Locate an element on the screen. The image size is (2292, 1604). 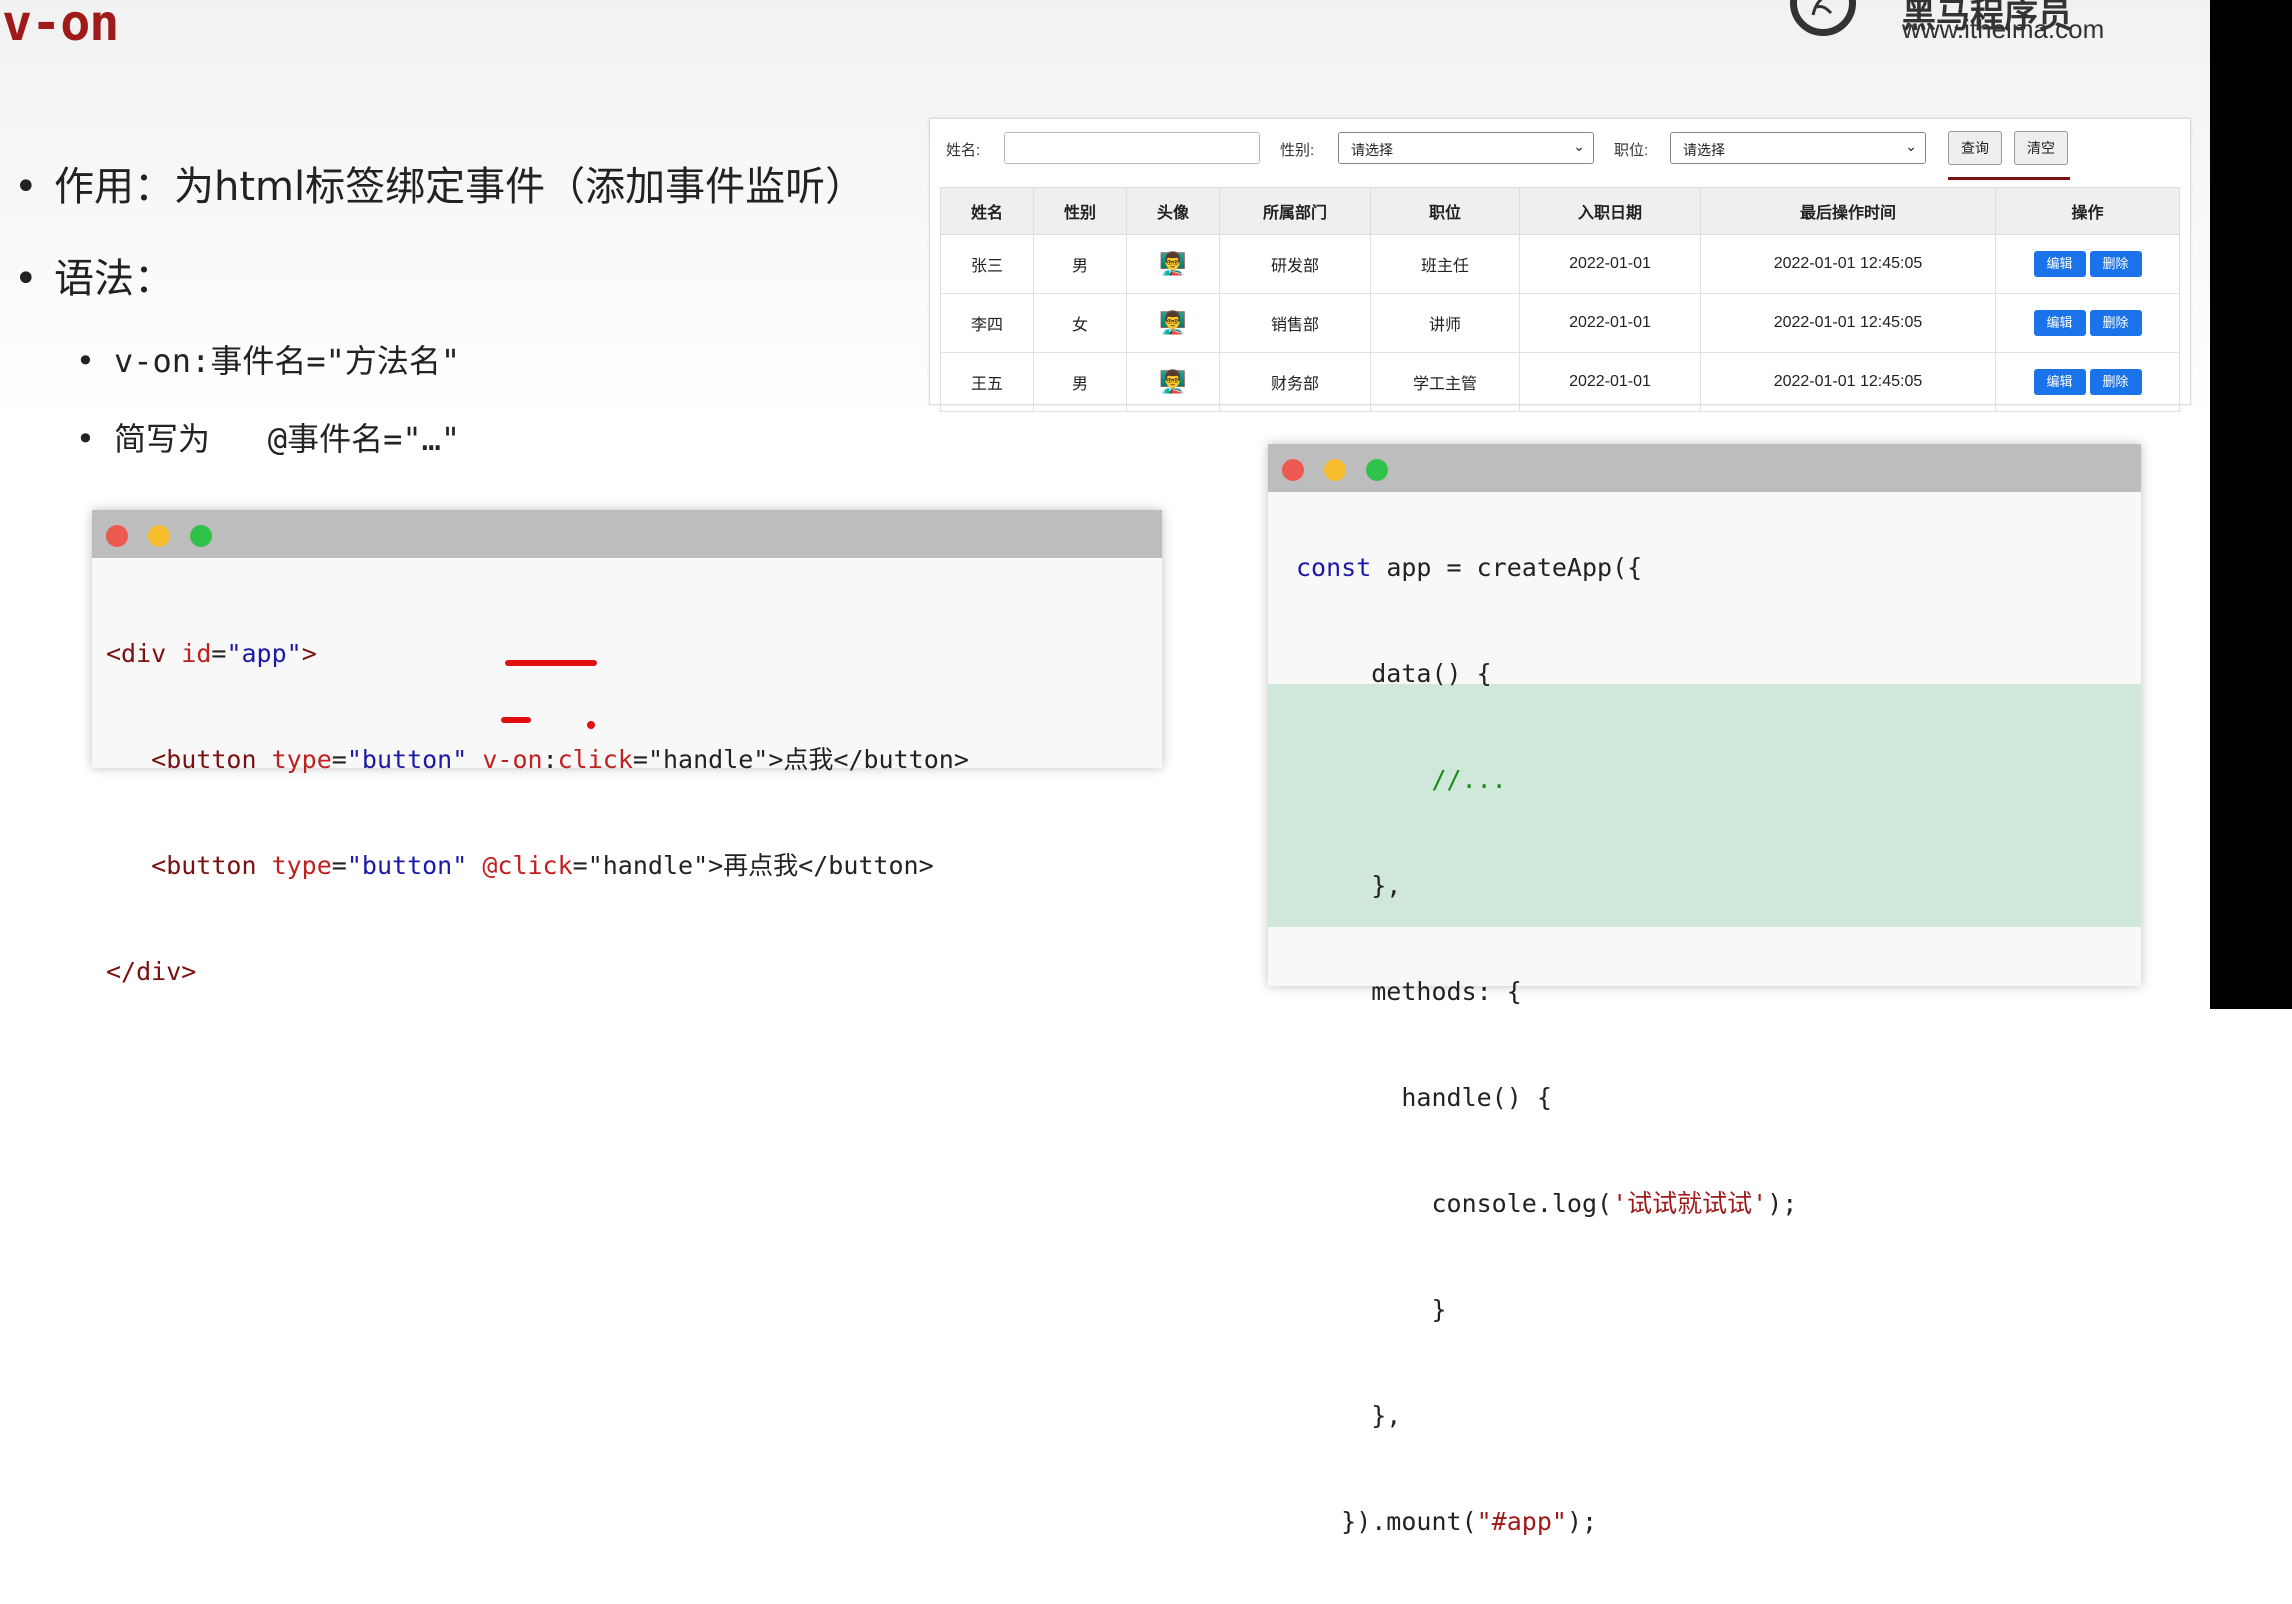
code-token: "app" is located at coordinates (264, 653).